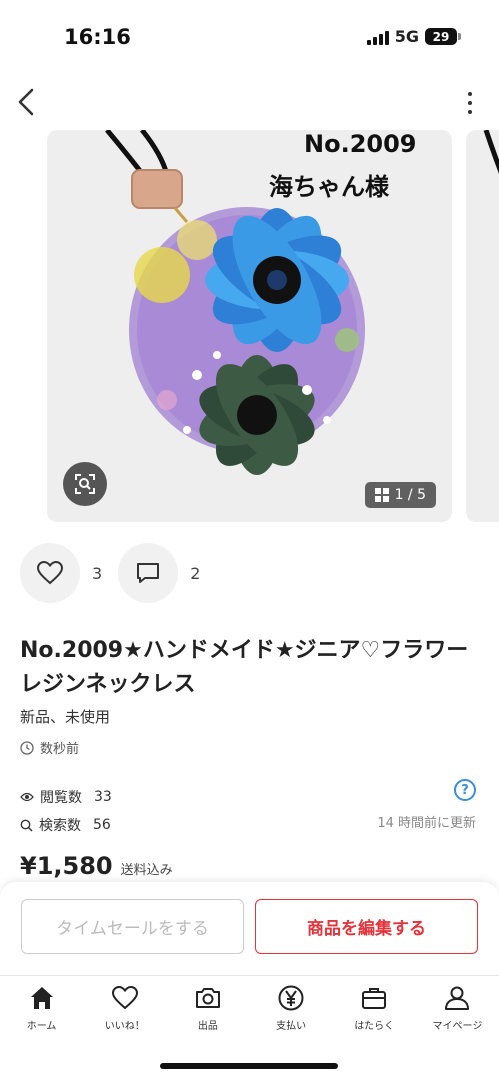 This screenshot has height=1080, width=499. I want to click on tab-label: ホーム, so click(41, 1026).